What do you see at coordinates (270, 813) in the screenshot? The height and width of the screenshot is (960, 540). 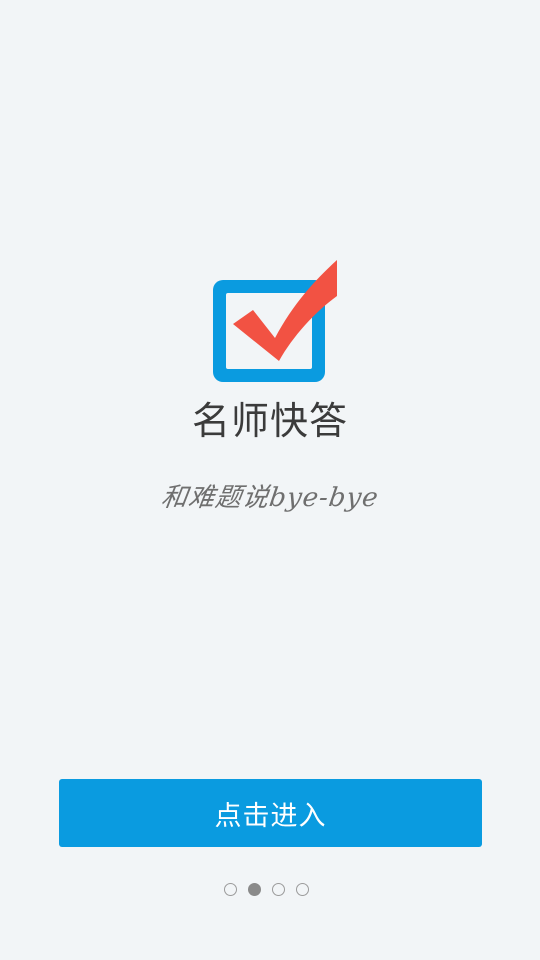 I see `enter-button: 点击进入` at bounding box center [270, 813].